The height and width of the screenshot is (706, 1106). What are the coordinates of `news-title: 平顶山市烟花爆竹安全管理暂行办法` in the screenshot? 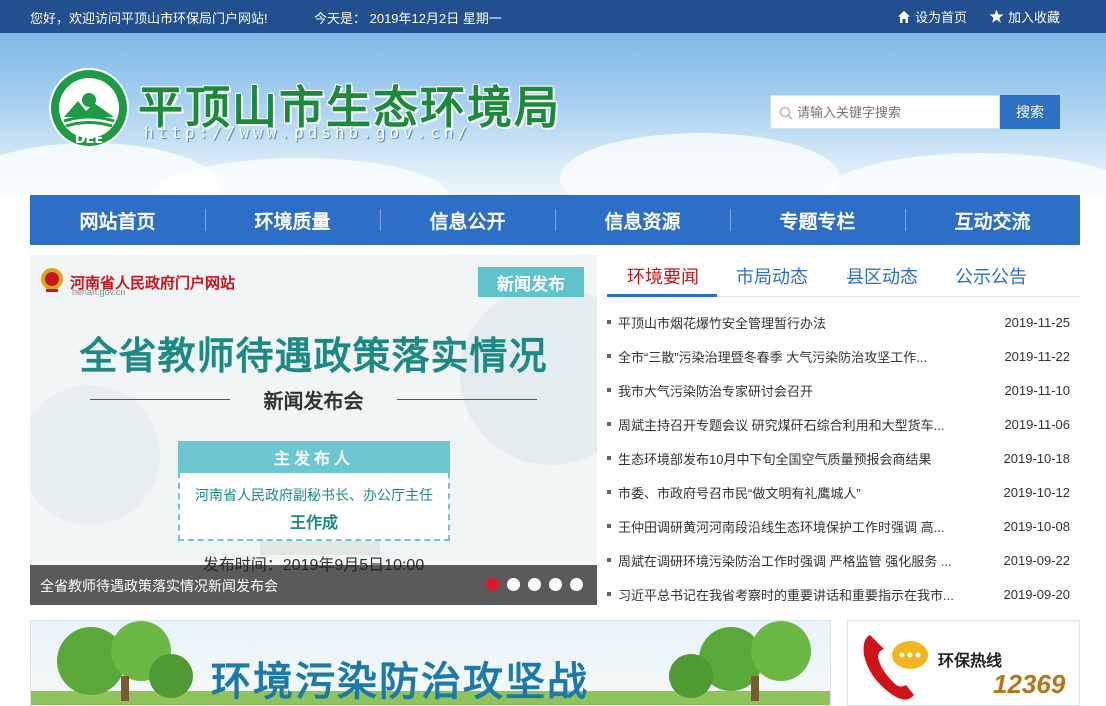 It's located at (798, 322).